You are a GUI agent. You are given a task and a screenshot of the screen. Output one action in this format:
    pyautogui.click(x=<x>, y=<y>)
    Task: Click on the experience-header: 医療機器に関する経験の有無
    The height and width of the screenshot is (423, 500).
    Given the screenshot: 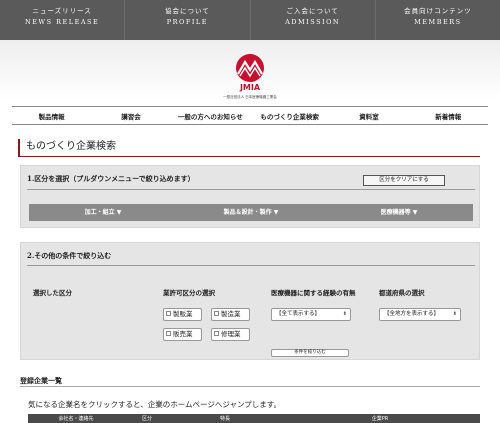 What is the action you would take?
    pyautogui.click(x=313, y=293)
    